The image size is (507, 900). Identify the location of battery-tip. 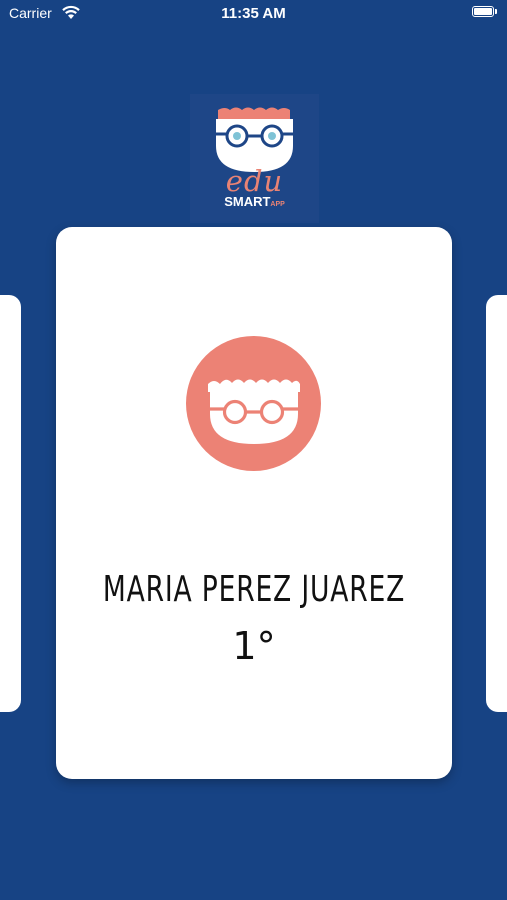
(496, 11).